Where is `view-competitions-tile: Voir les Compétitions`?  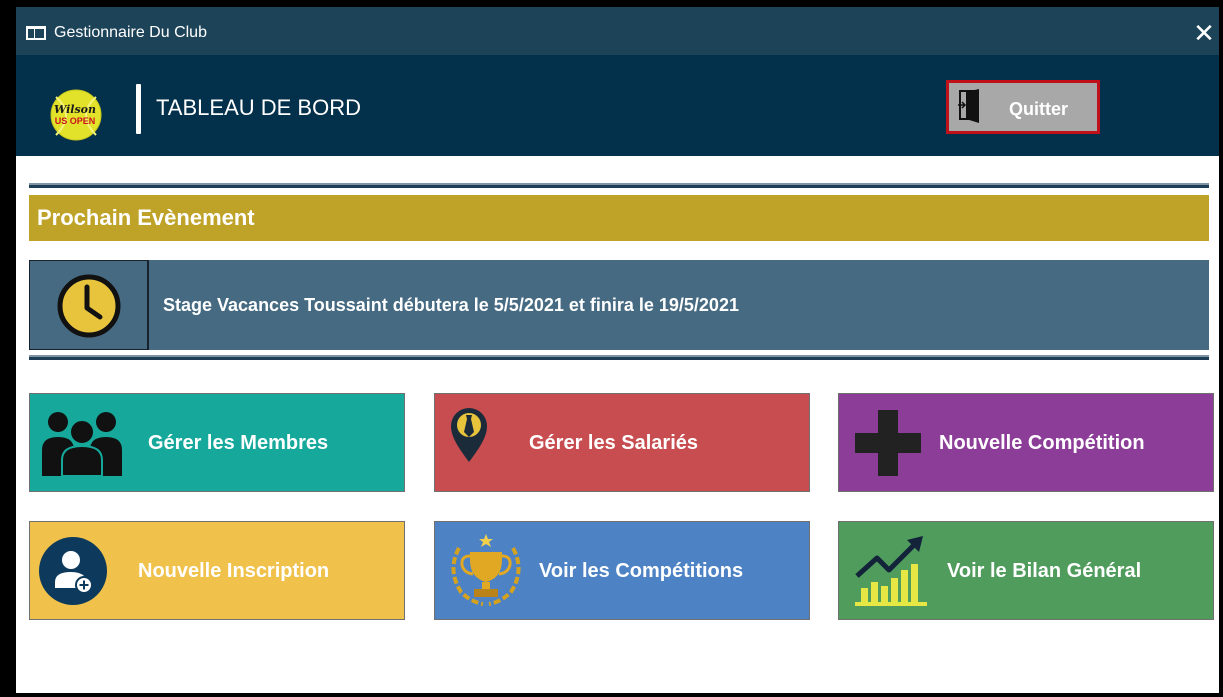 view-competitions-tile: Voir les Compétitions is located at coordinates (622, 570).